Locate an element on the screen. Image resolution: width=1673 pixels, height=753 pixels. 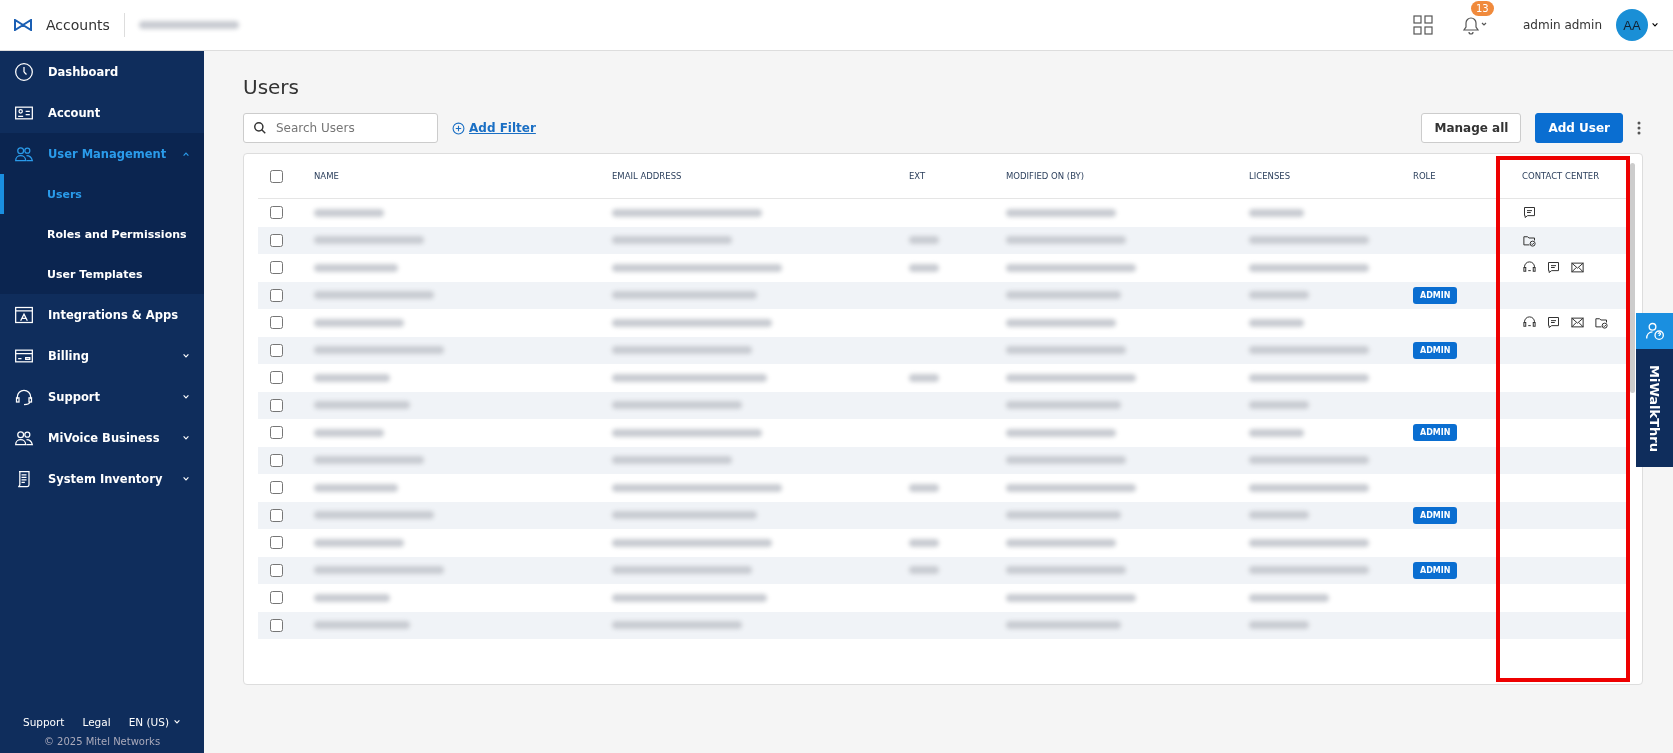
sidebar-item: MiVoice Business is located at coordinates (102, 437).